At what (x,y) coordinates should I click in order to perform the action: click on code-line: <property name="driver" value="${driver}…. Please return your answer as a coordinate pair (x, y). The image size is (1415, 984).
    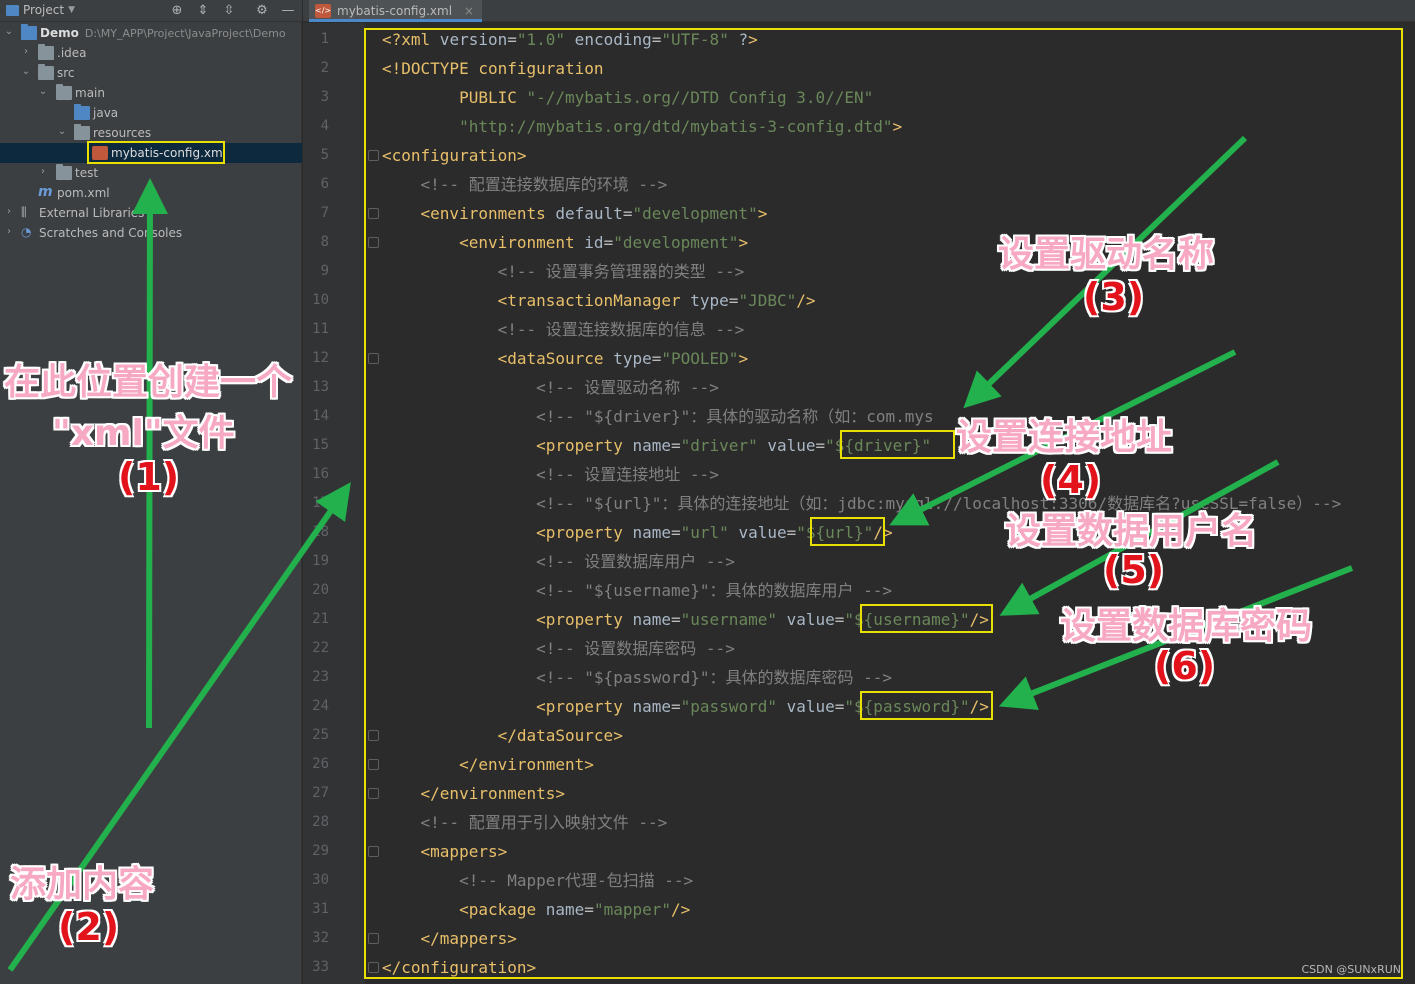
    Looking at the image, I should click on (656, 445).